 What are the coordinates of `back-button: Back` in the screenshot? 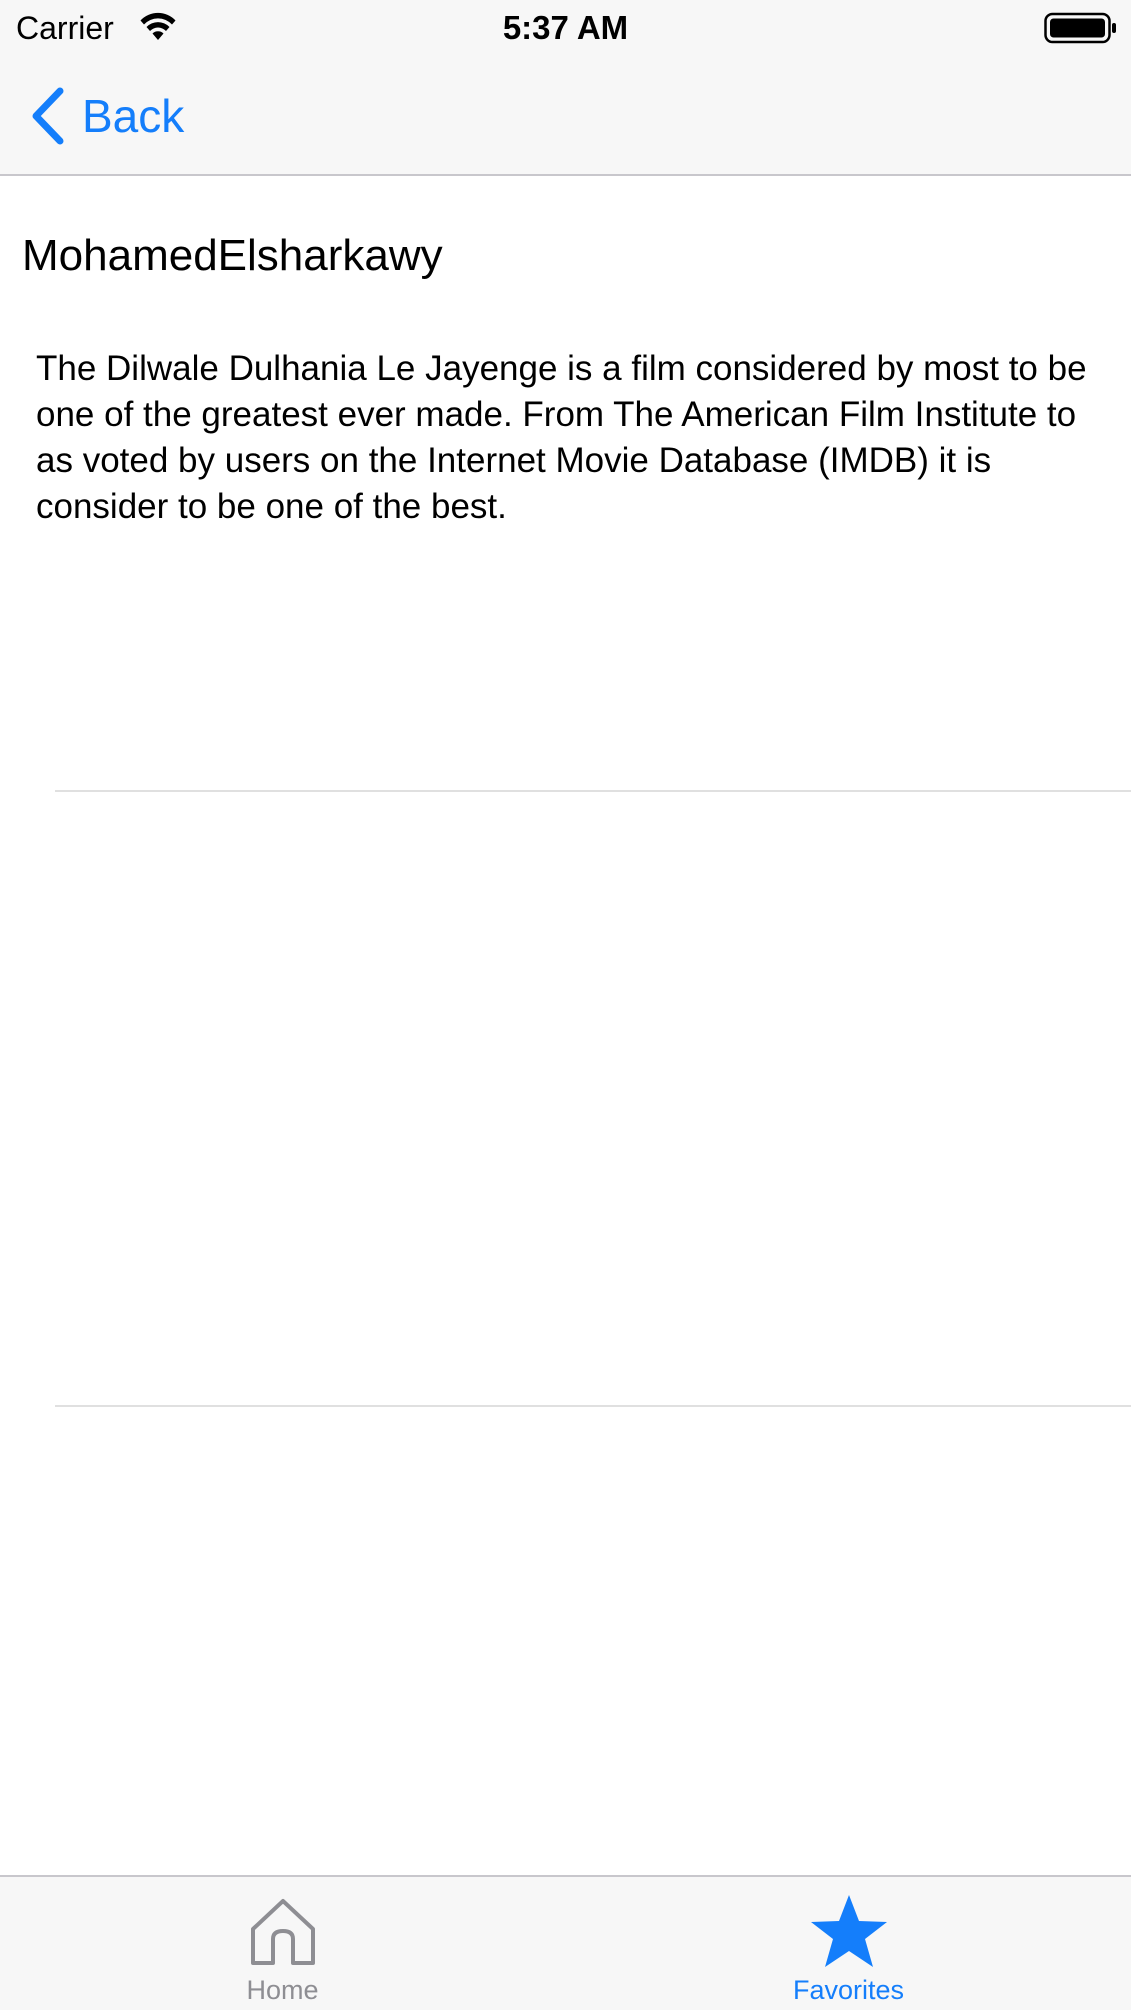 It's located at (106, 116).